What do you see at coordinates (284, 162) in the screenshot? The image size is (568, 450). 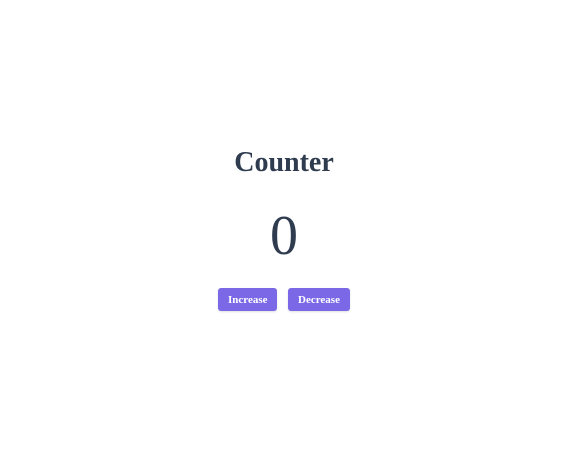 I see `counter-title: Counter` at bounding box center [284, 162].